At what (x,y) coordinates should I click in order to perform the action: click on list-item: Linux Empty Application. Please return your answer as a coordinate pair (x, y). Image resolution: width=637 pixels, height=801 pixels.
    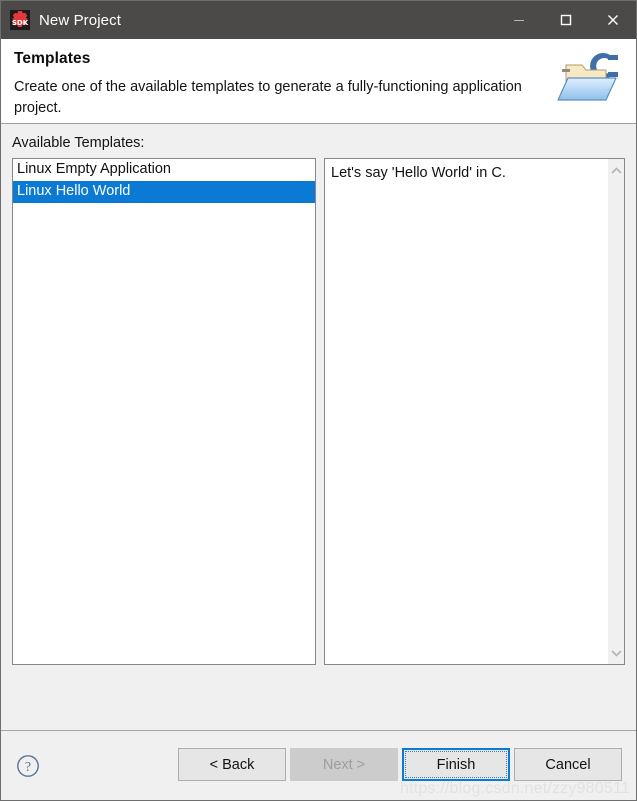
    Looking at the image, I should click on (164, 170).